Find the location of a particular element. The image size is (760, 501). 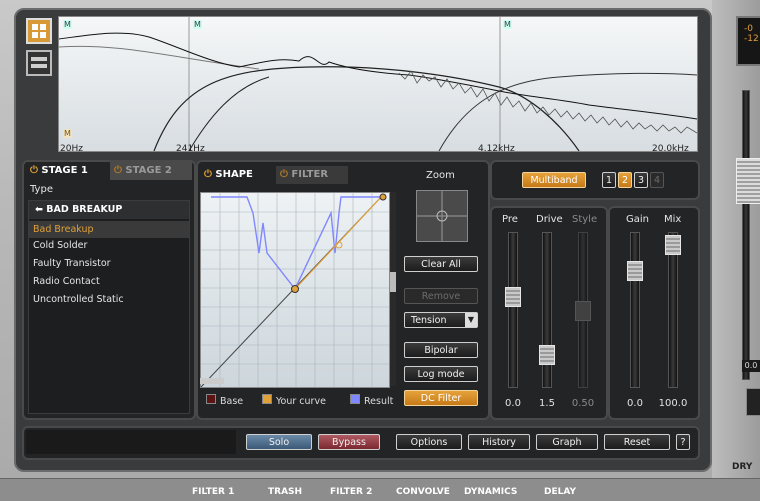

history-button: History is located at coordinates (499, 442).